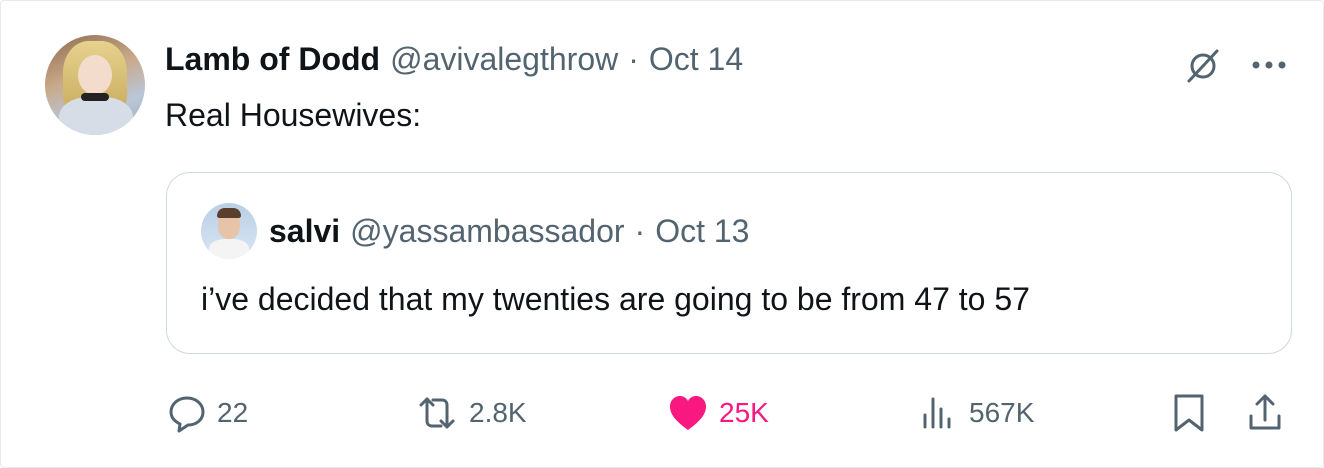  Describe the element at coordinates (662, 413) in the screenshot. I see `action-bar: 22 2.8K 25K 567K` at that location.